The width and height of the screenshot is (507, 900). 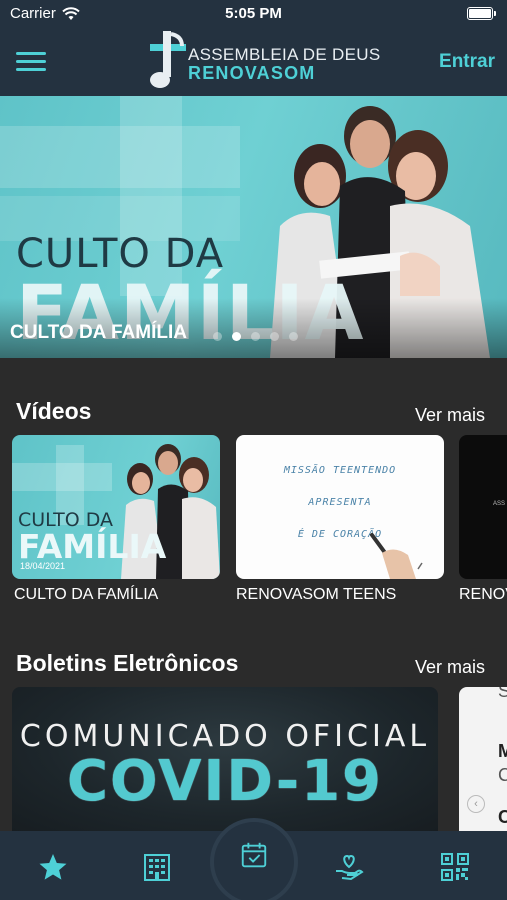 I want to click on logo-text-line2: RENOVASOM, so click(x=252, y=73).